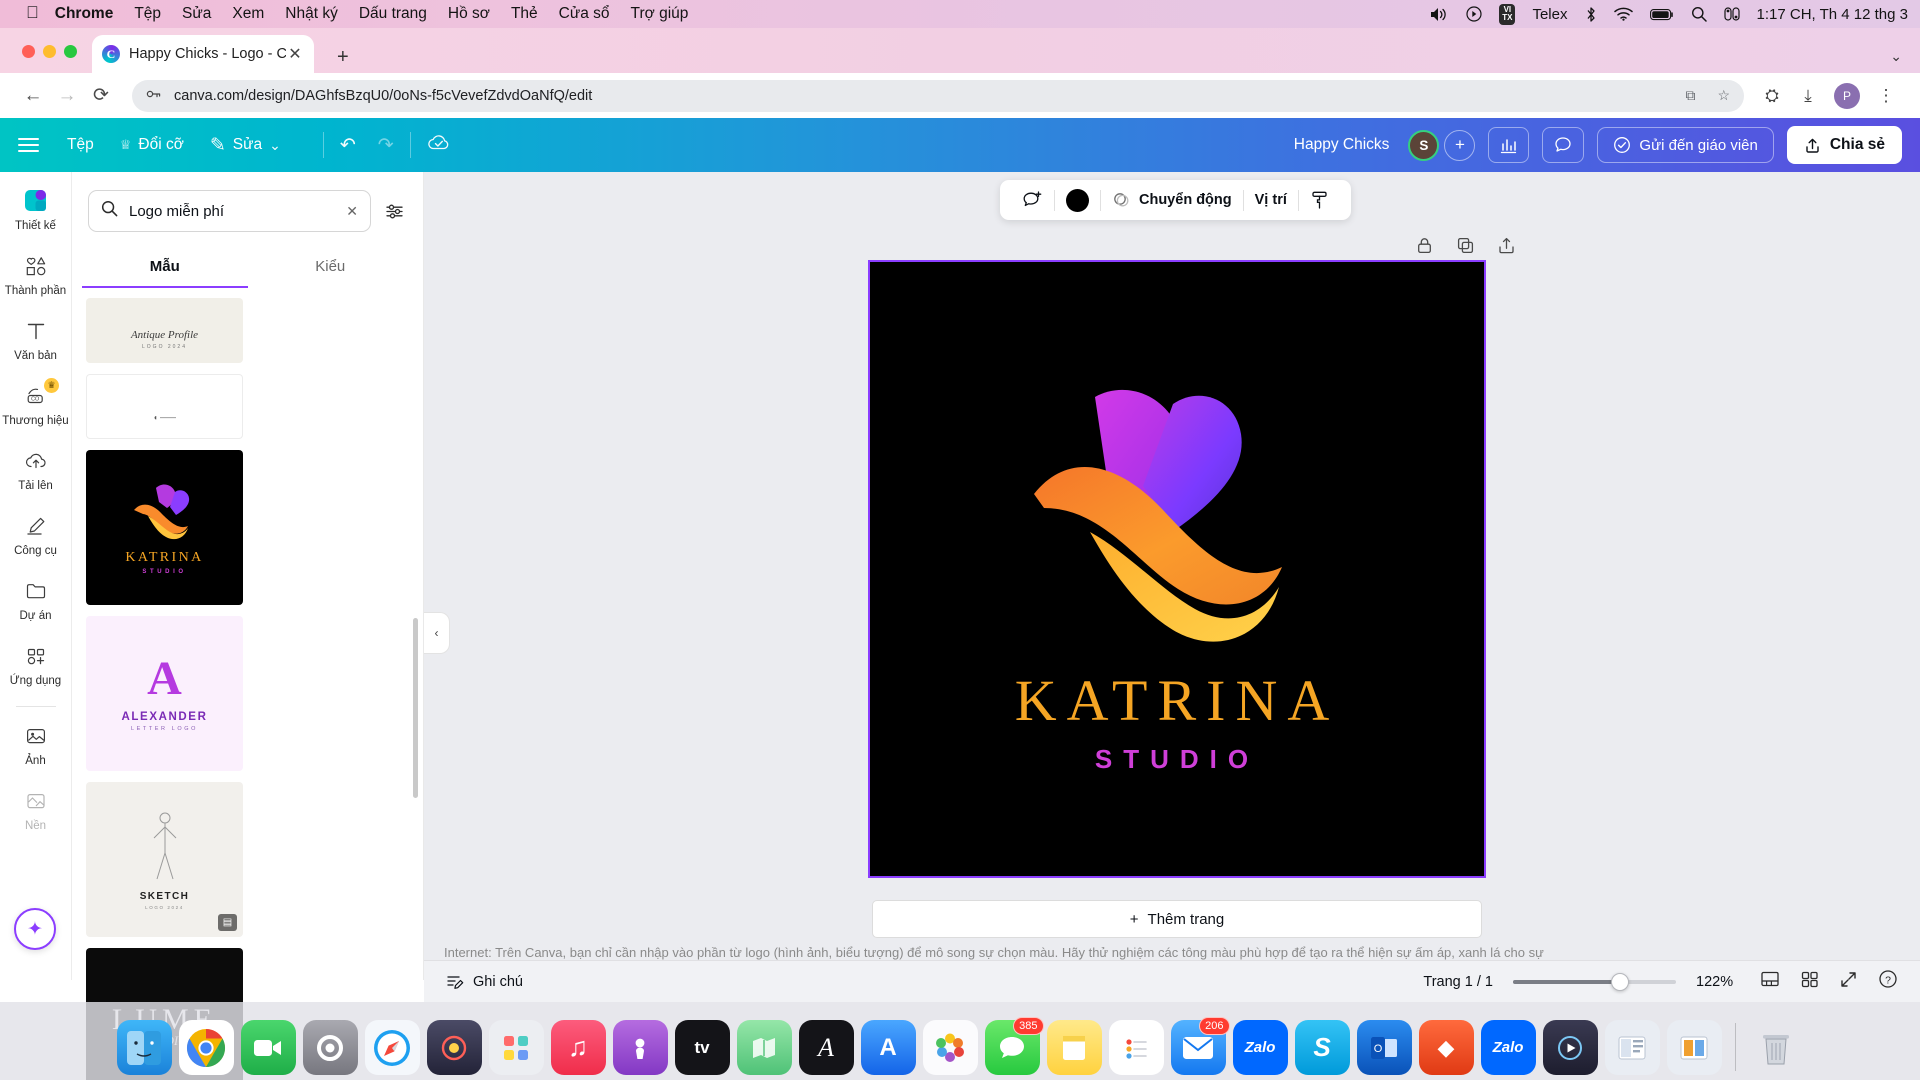 The image size is (1920, 1080). Describe the element at coordinates (33, 96) in the screenshot. I see `back-button: ←` at that location.